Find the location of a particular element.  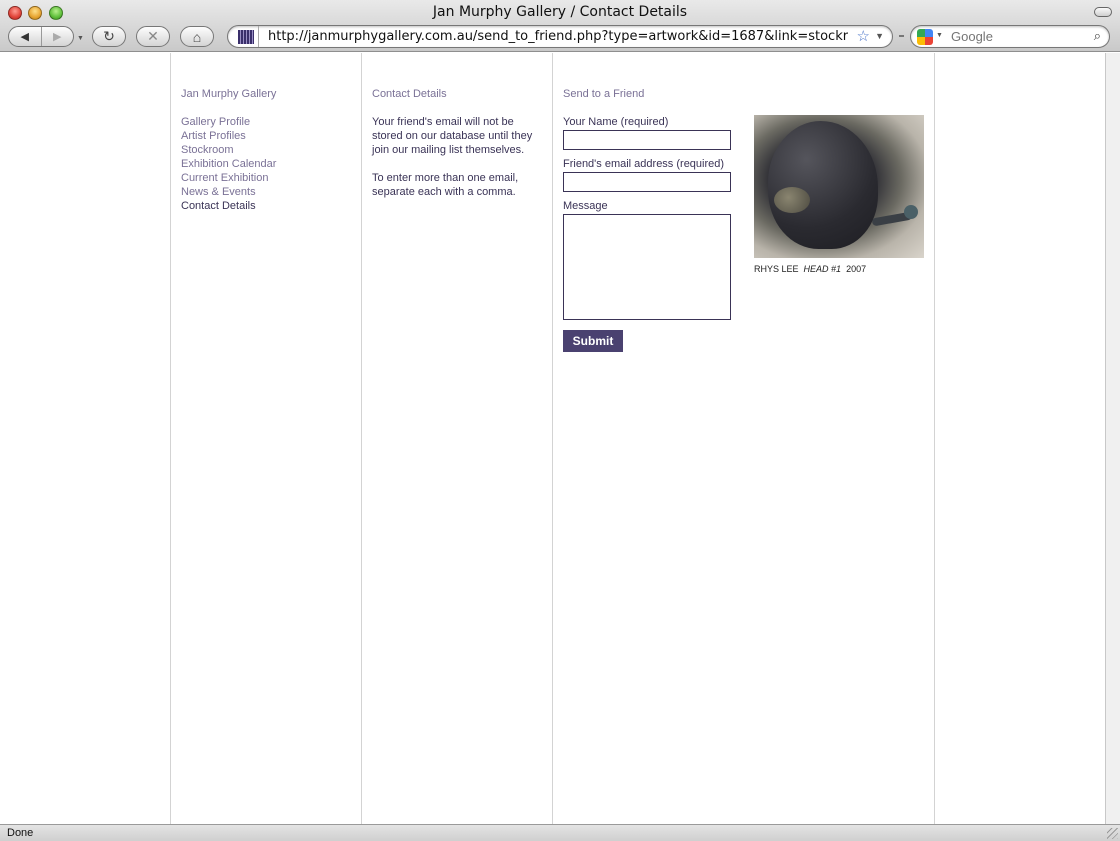

search-bar: ▼ ⌕ is located at coordinates (1010, 36).